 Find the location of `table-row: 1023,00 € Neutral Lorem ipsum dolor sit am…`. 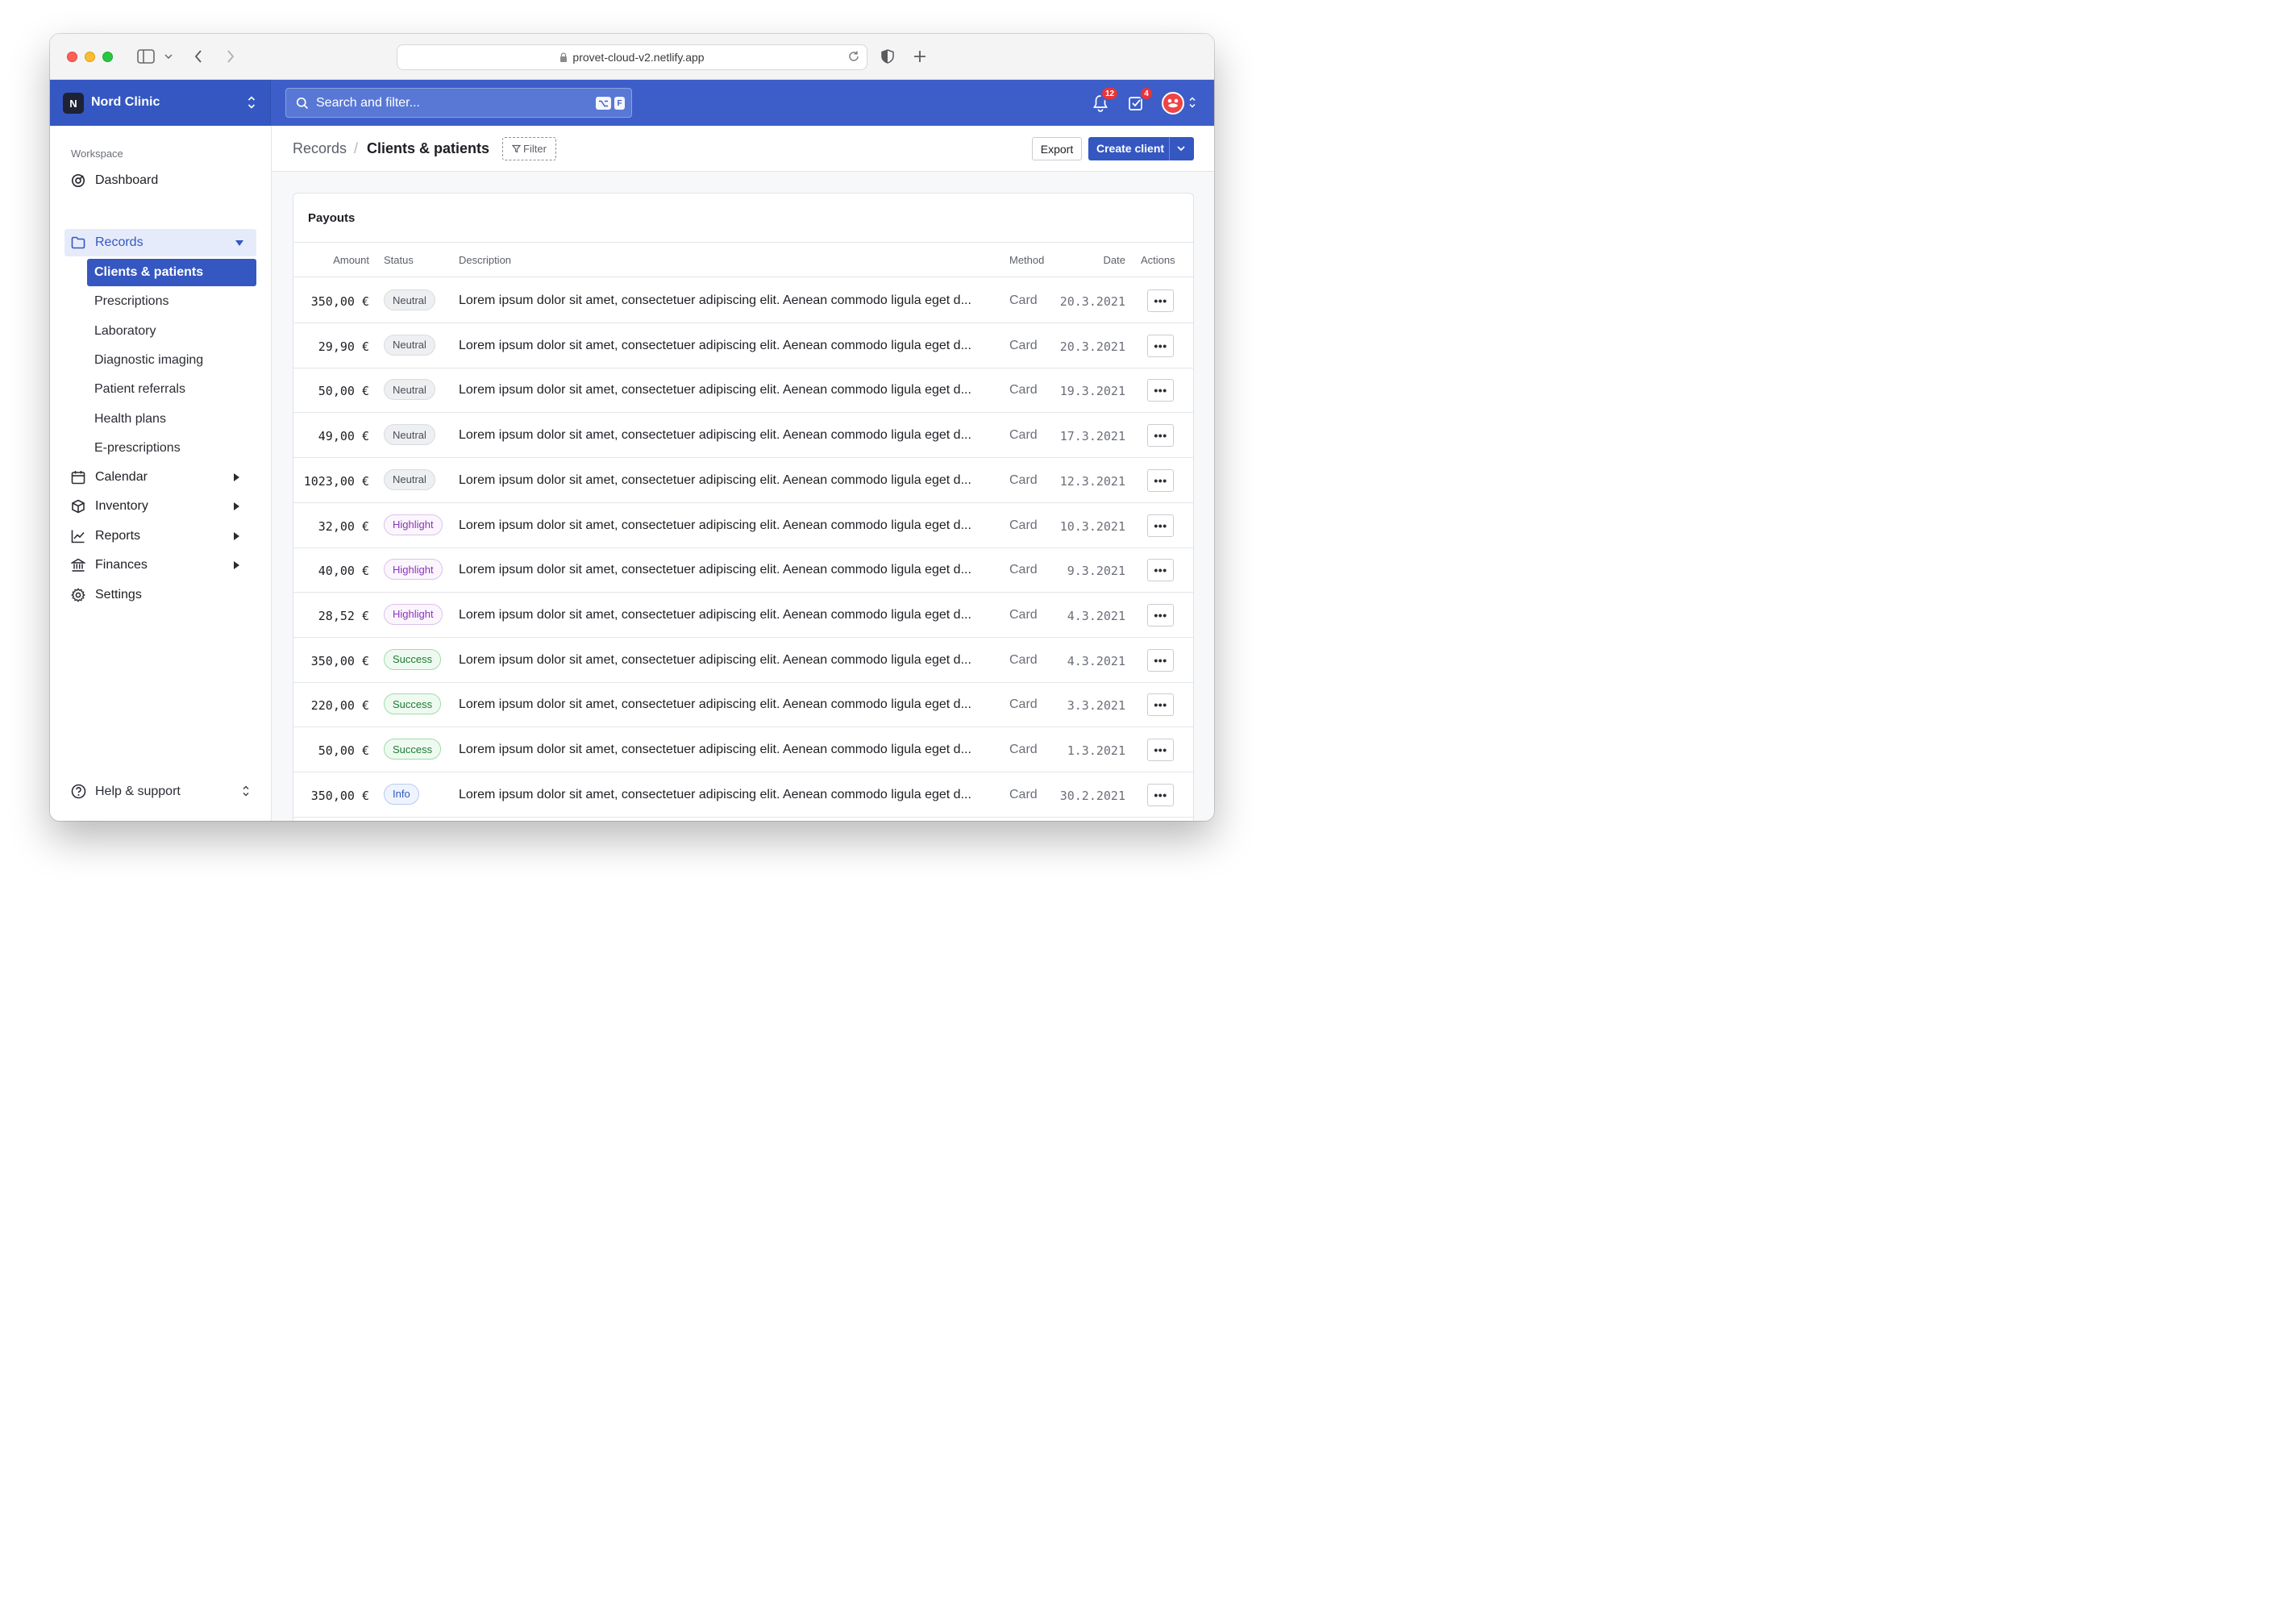

table-row: 1023,00 € Neutral Lorem ipsum dolor sit am… is located at coordinates (743, 480).